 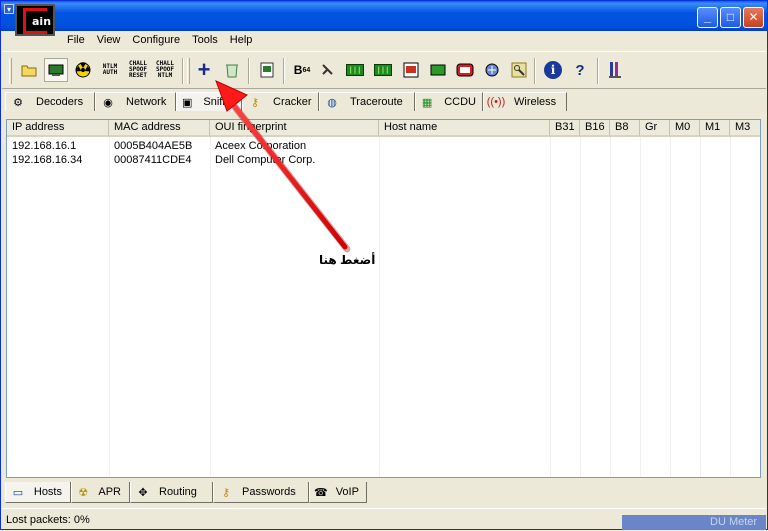 I want to click on green-lcd-icon: |||, so click(x=355, y=70).